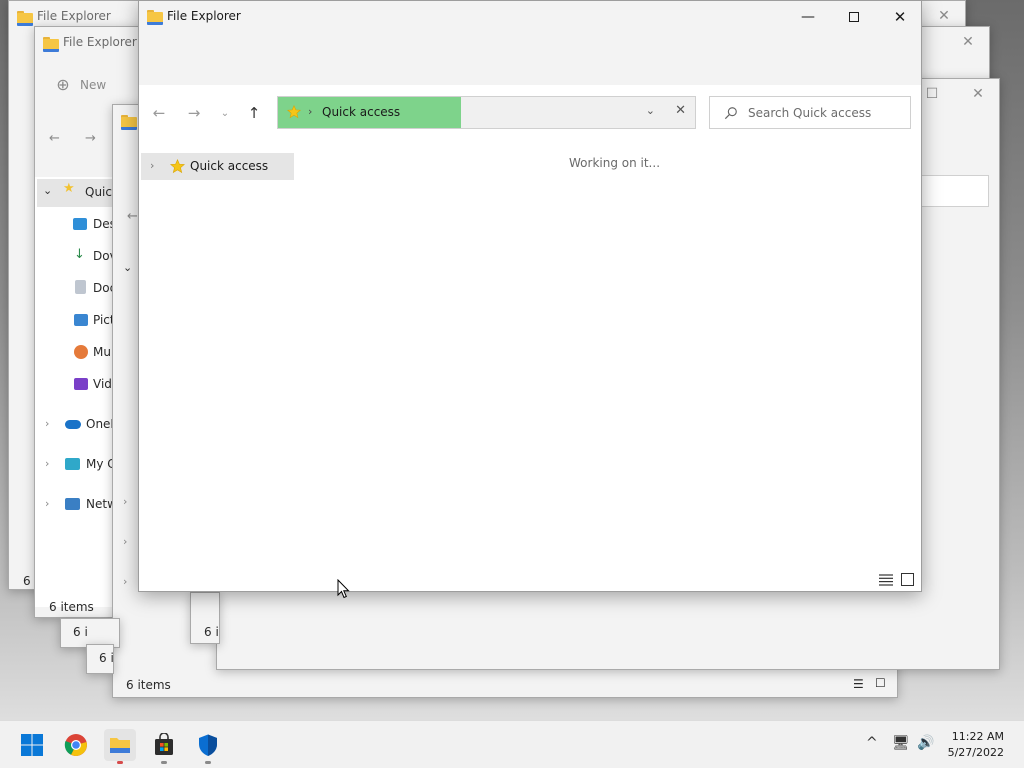 The width and height of the screenshot is (1024, 768). I want to click on address-dropdown-icon: ⌄, so click(650, 110).